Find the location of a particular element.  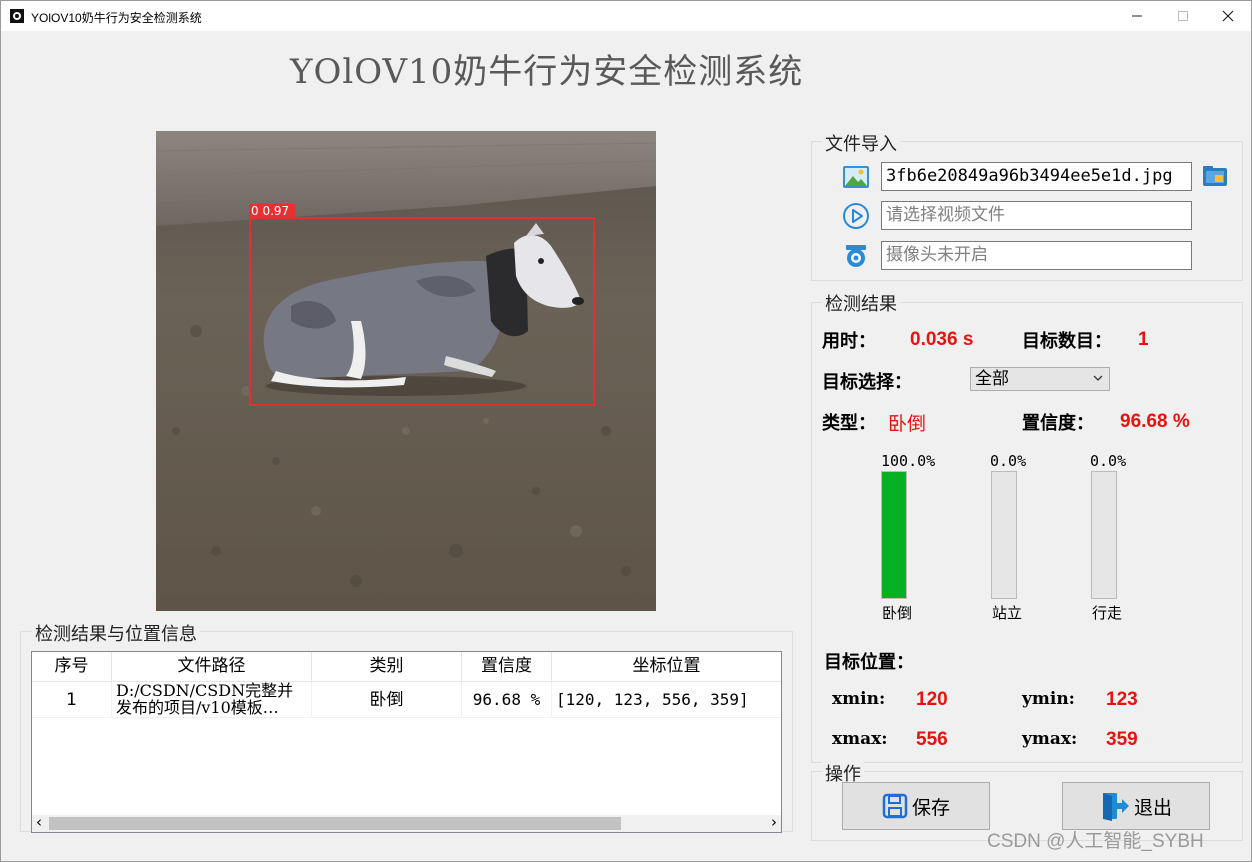

scroll-left-icon: ‹ is located at coordinates (39, 822).